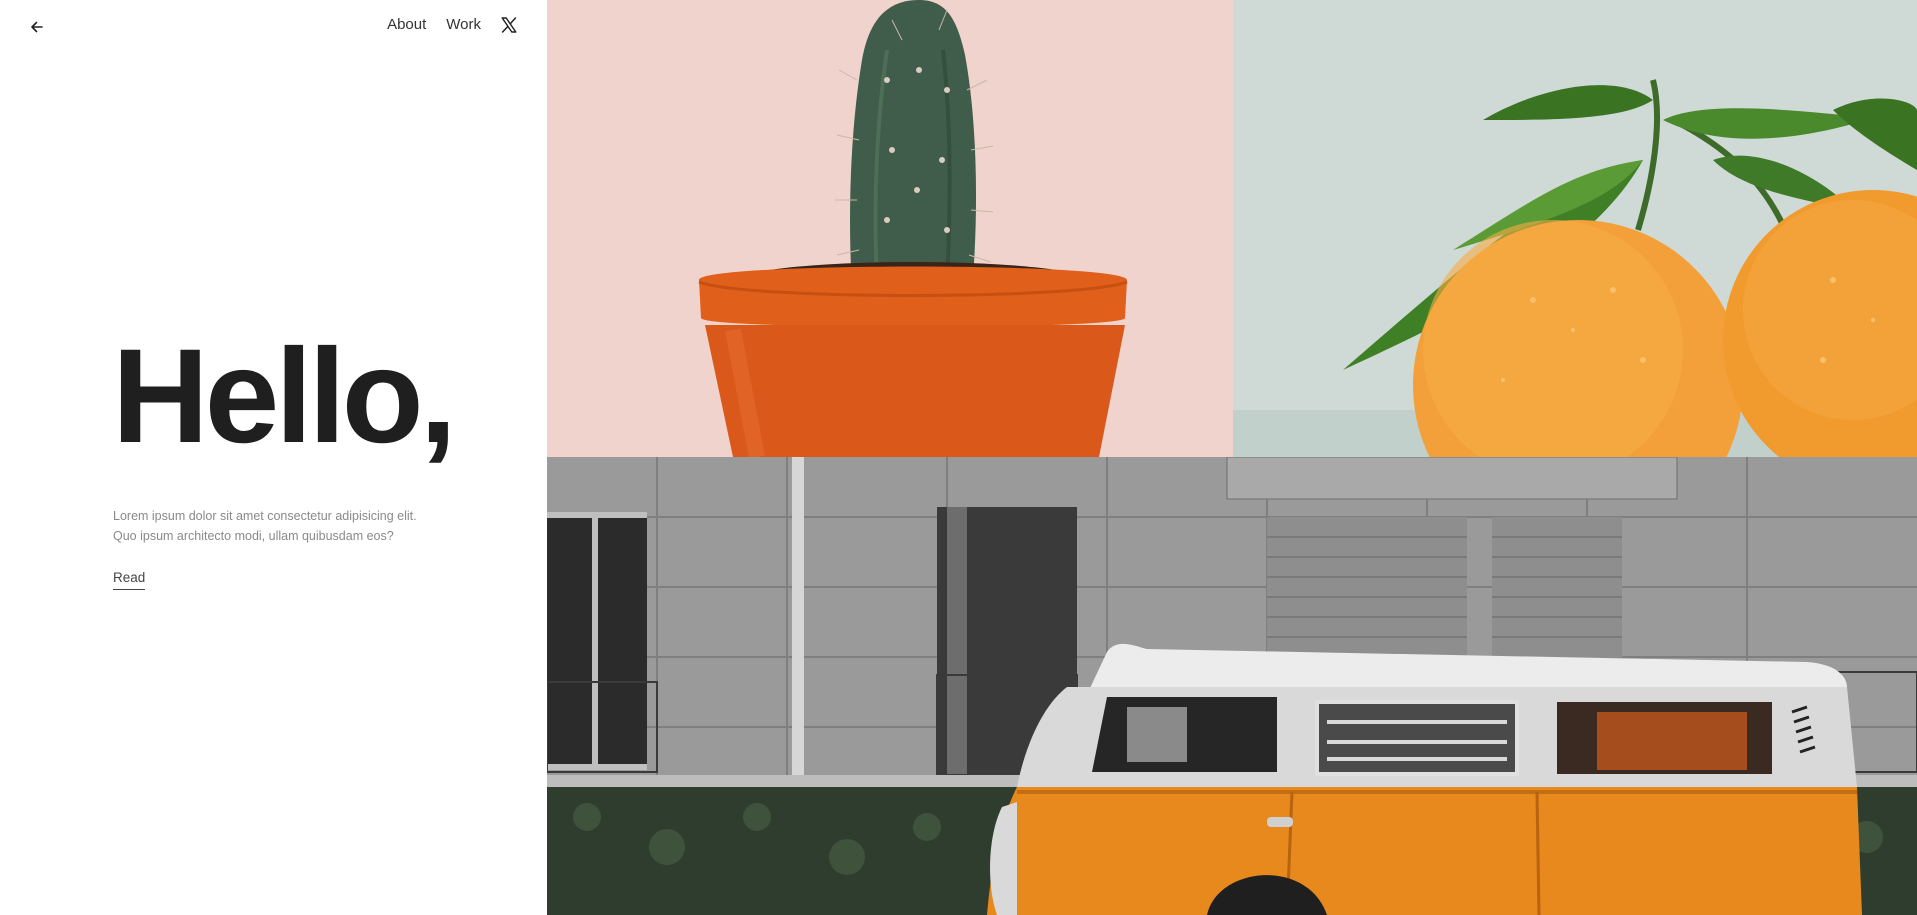  What do you see at coordinates (129, 580) in the screenshot?
I see `read-link: Read` at bounding box center [129, 580].